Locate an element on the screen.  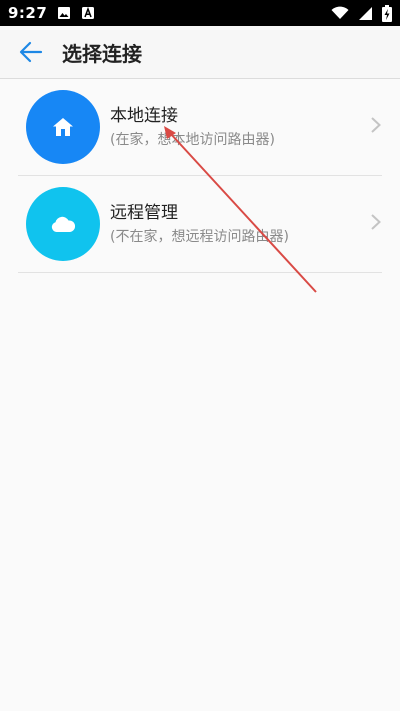
app-bar: 选择连接 is located at coordinates (200, 52).